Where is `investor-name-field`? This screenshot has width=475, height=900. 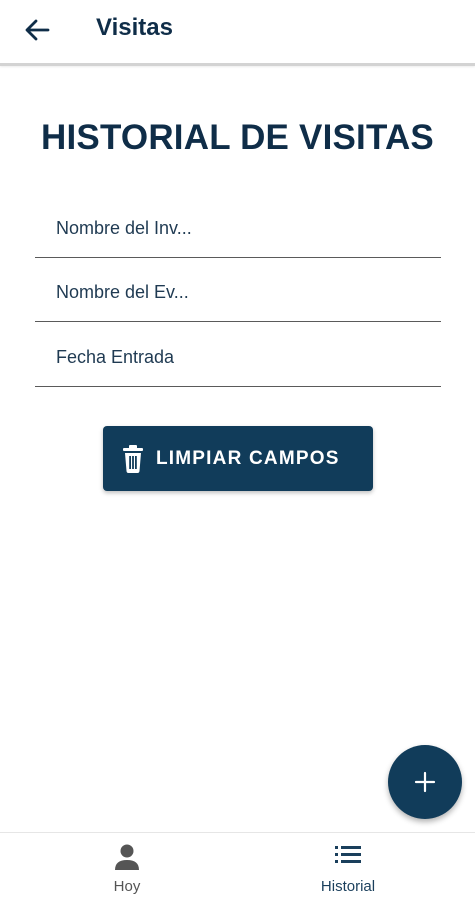
investor-name-field is located at coordinates (238, 232).